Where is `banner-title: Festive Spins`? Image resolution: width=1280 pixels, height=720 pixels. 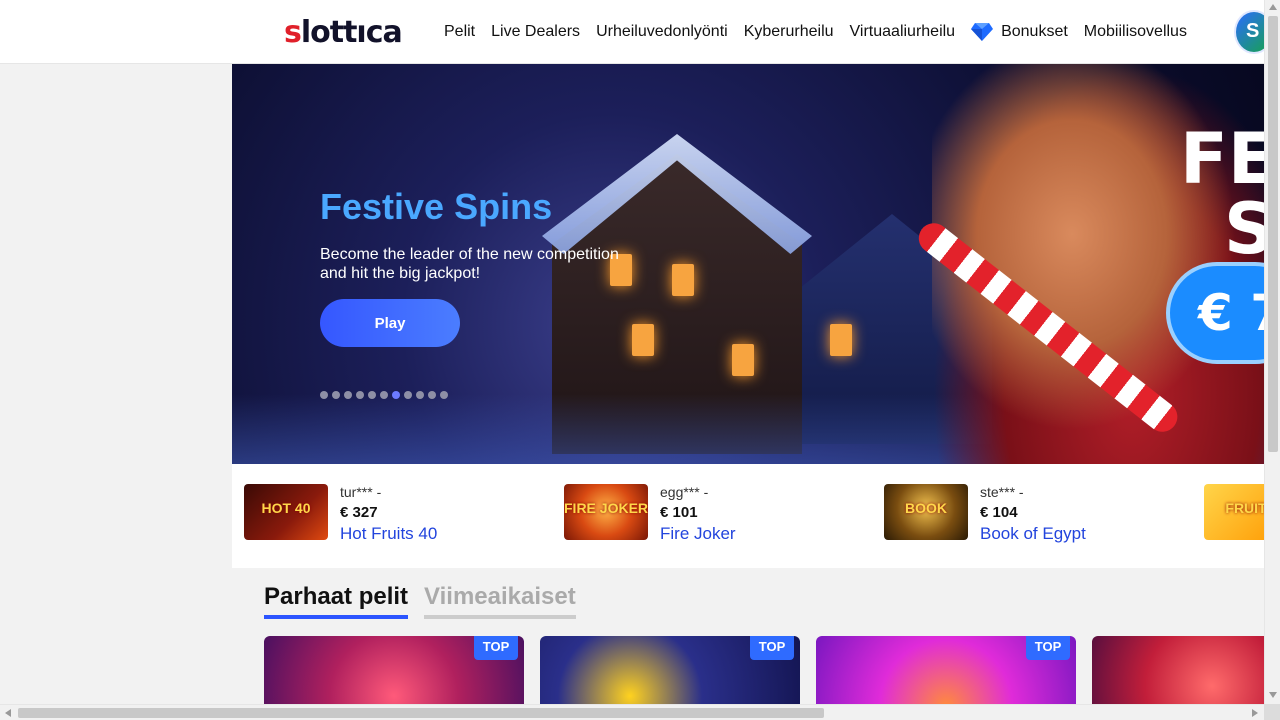 banner-title: Festive Spins is located at coordinates (436, 206).